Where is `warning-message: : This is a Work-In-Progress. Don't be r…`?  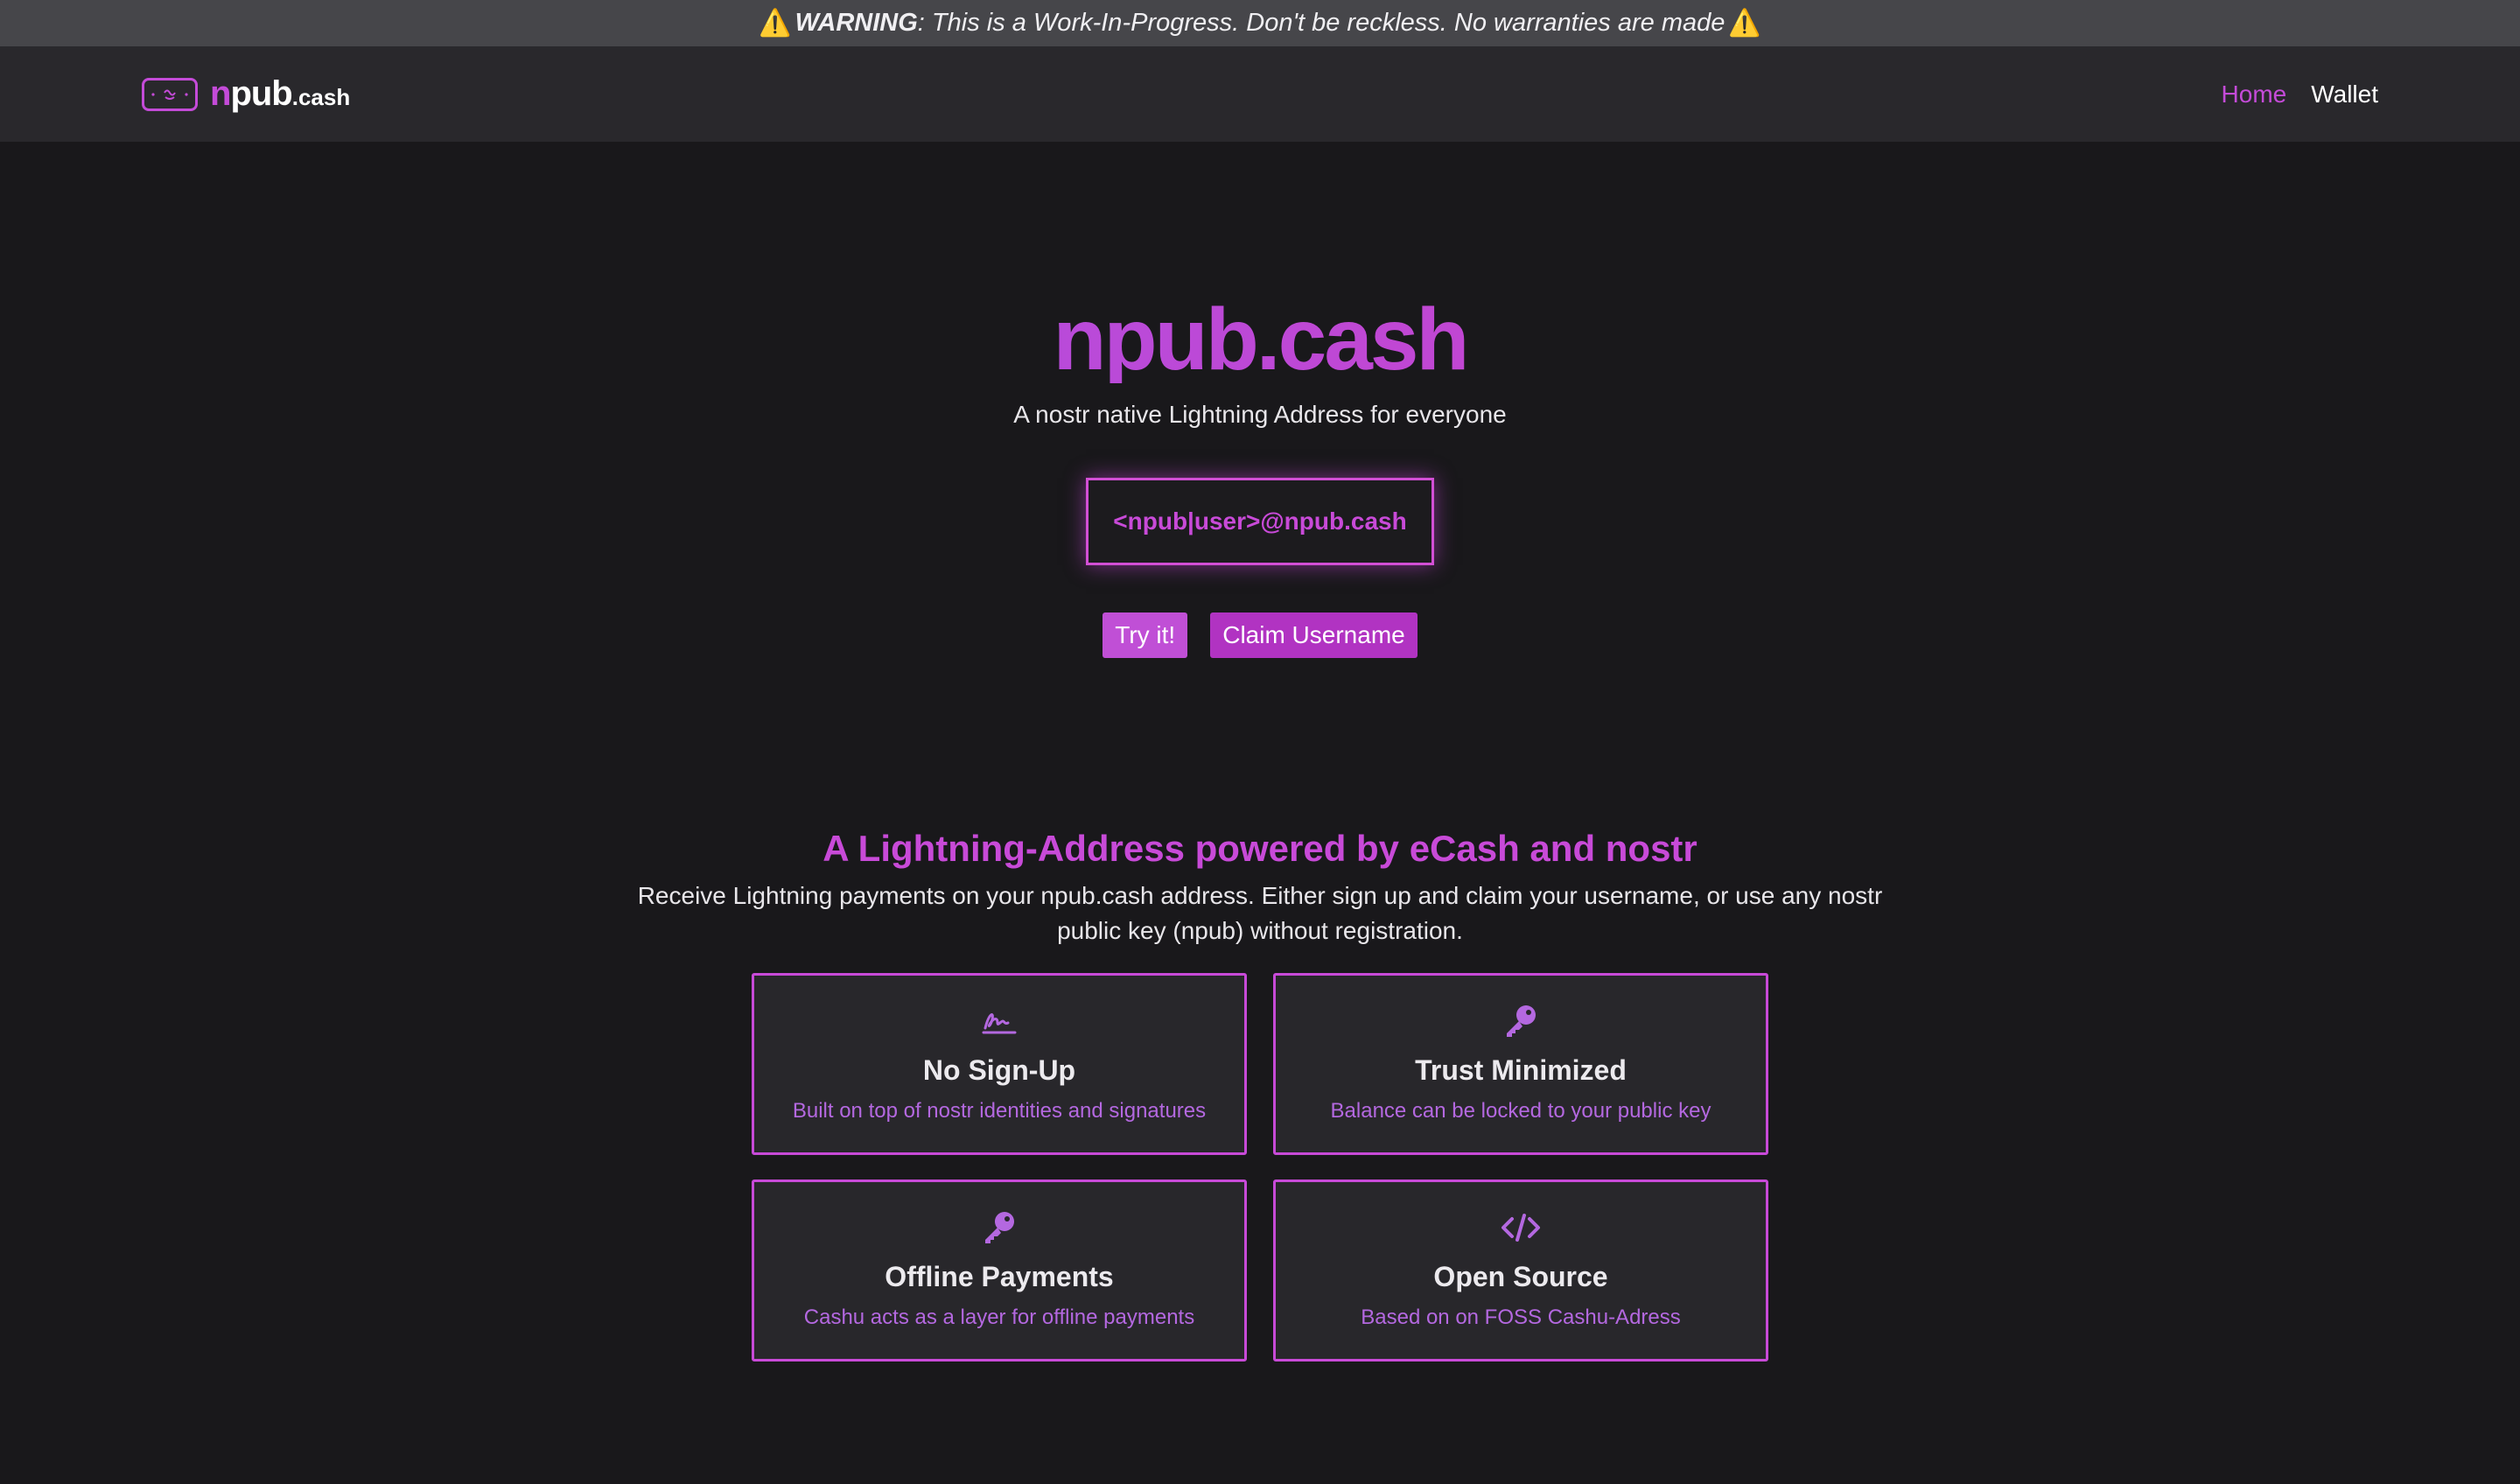
warning-message: : This is a Work-In-Progress. Don't be r… is located at coordinates (1321, 23).